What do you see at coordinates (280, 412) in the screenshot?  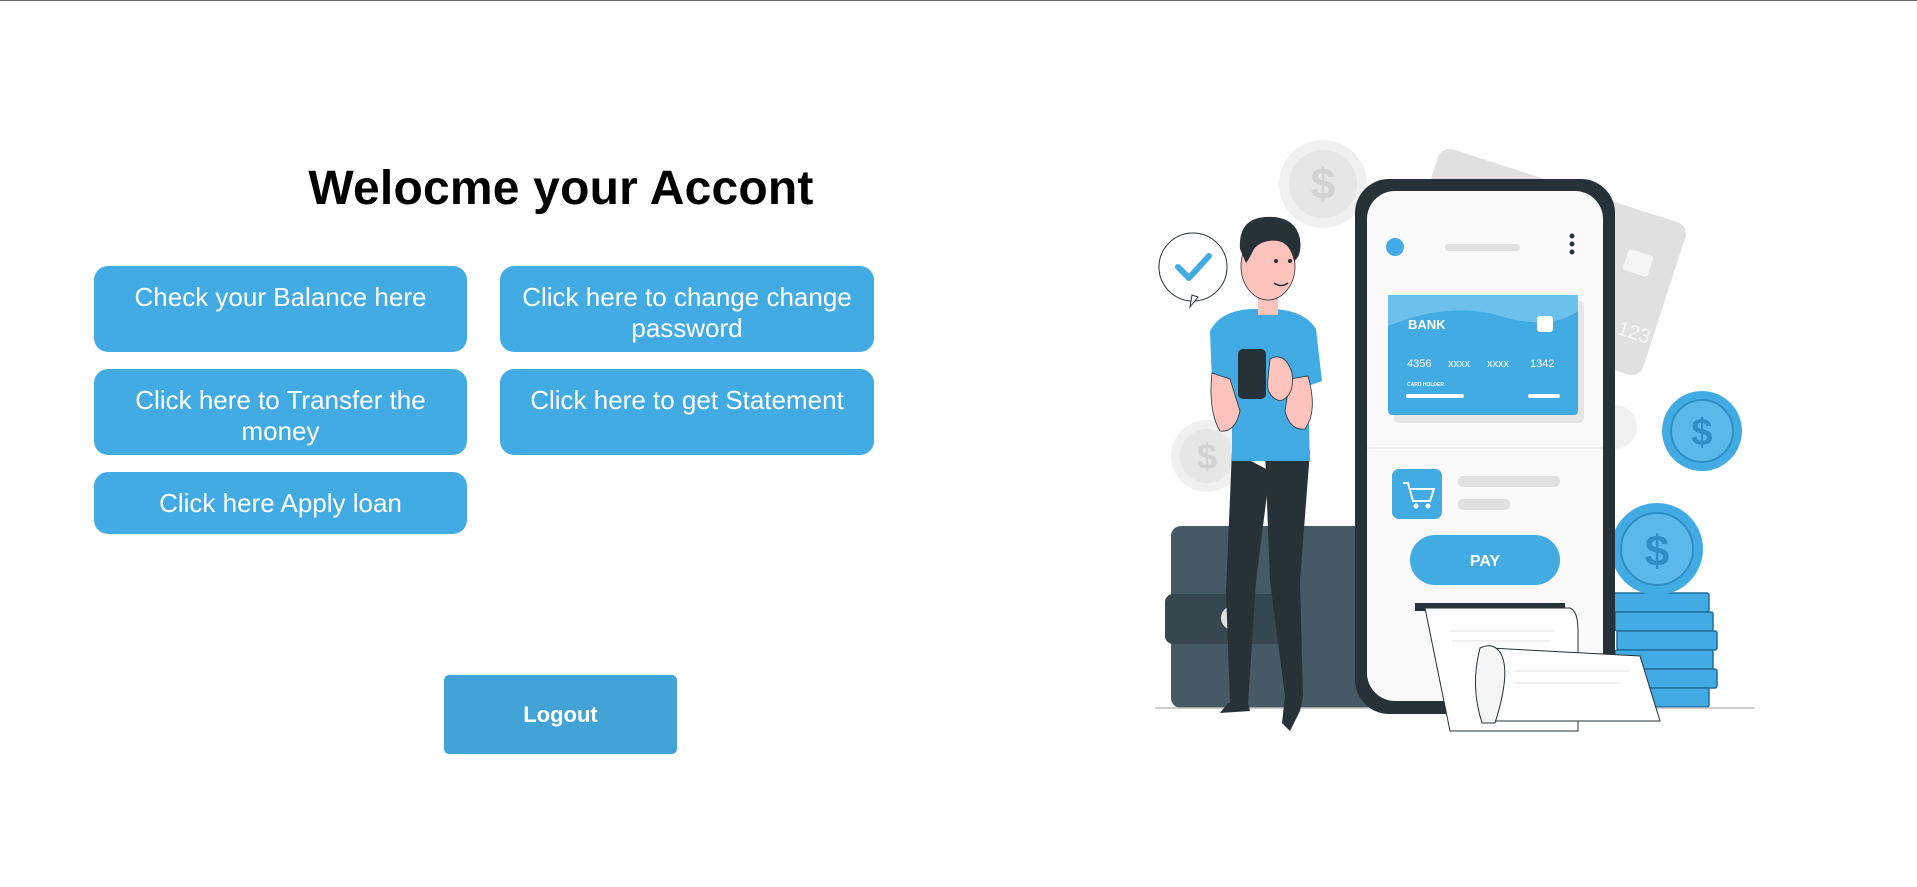 I see `transfer-money-button: Click here to Transfer the money` at bounding box center [280, 412].